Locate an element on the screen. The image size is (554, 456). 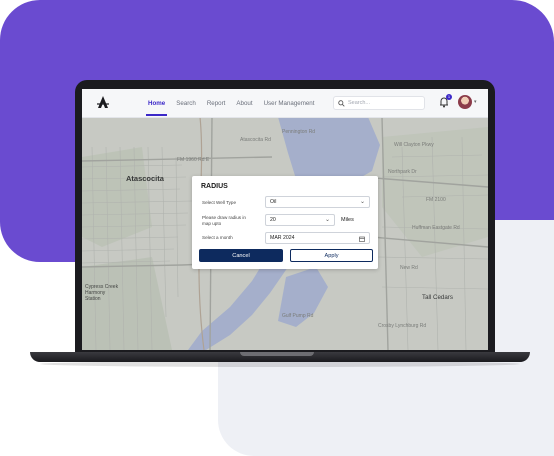
radius-label: Please draw radius in map upto is located at coordinates (224, 220).